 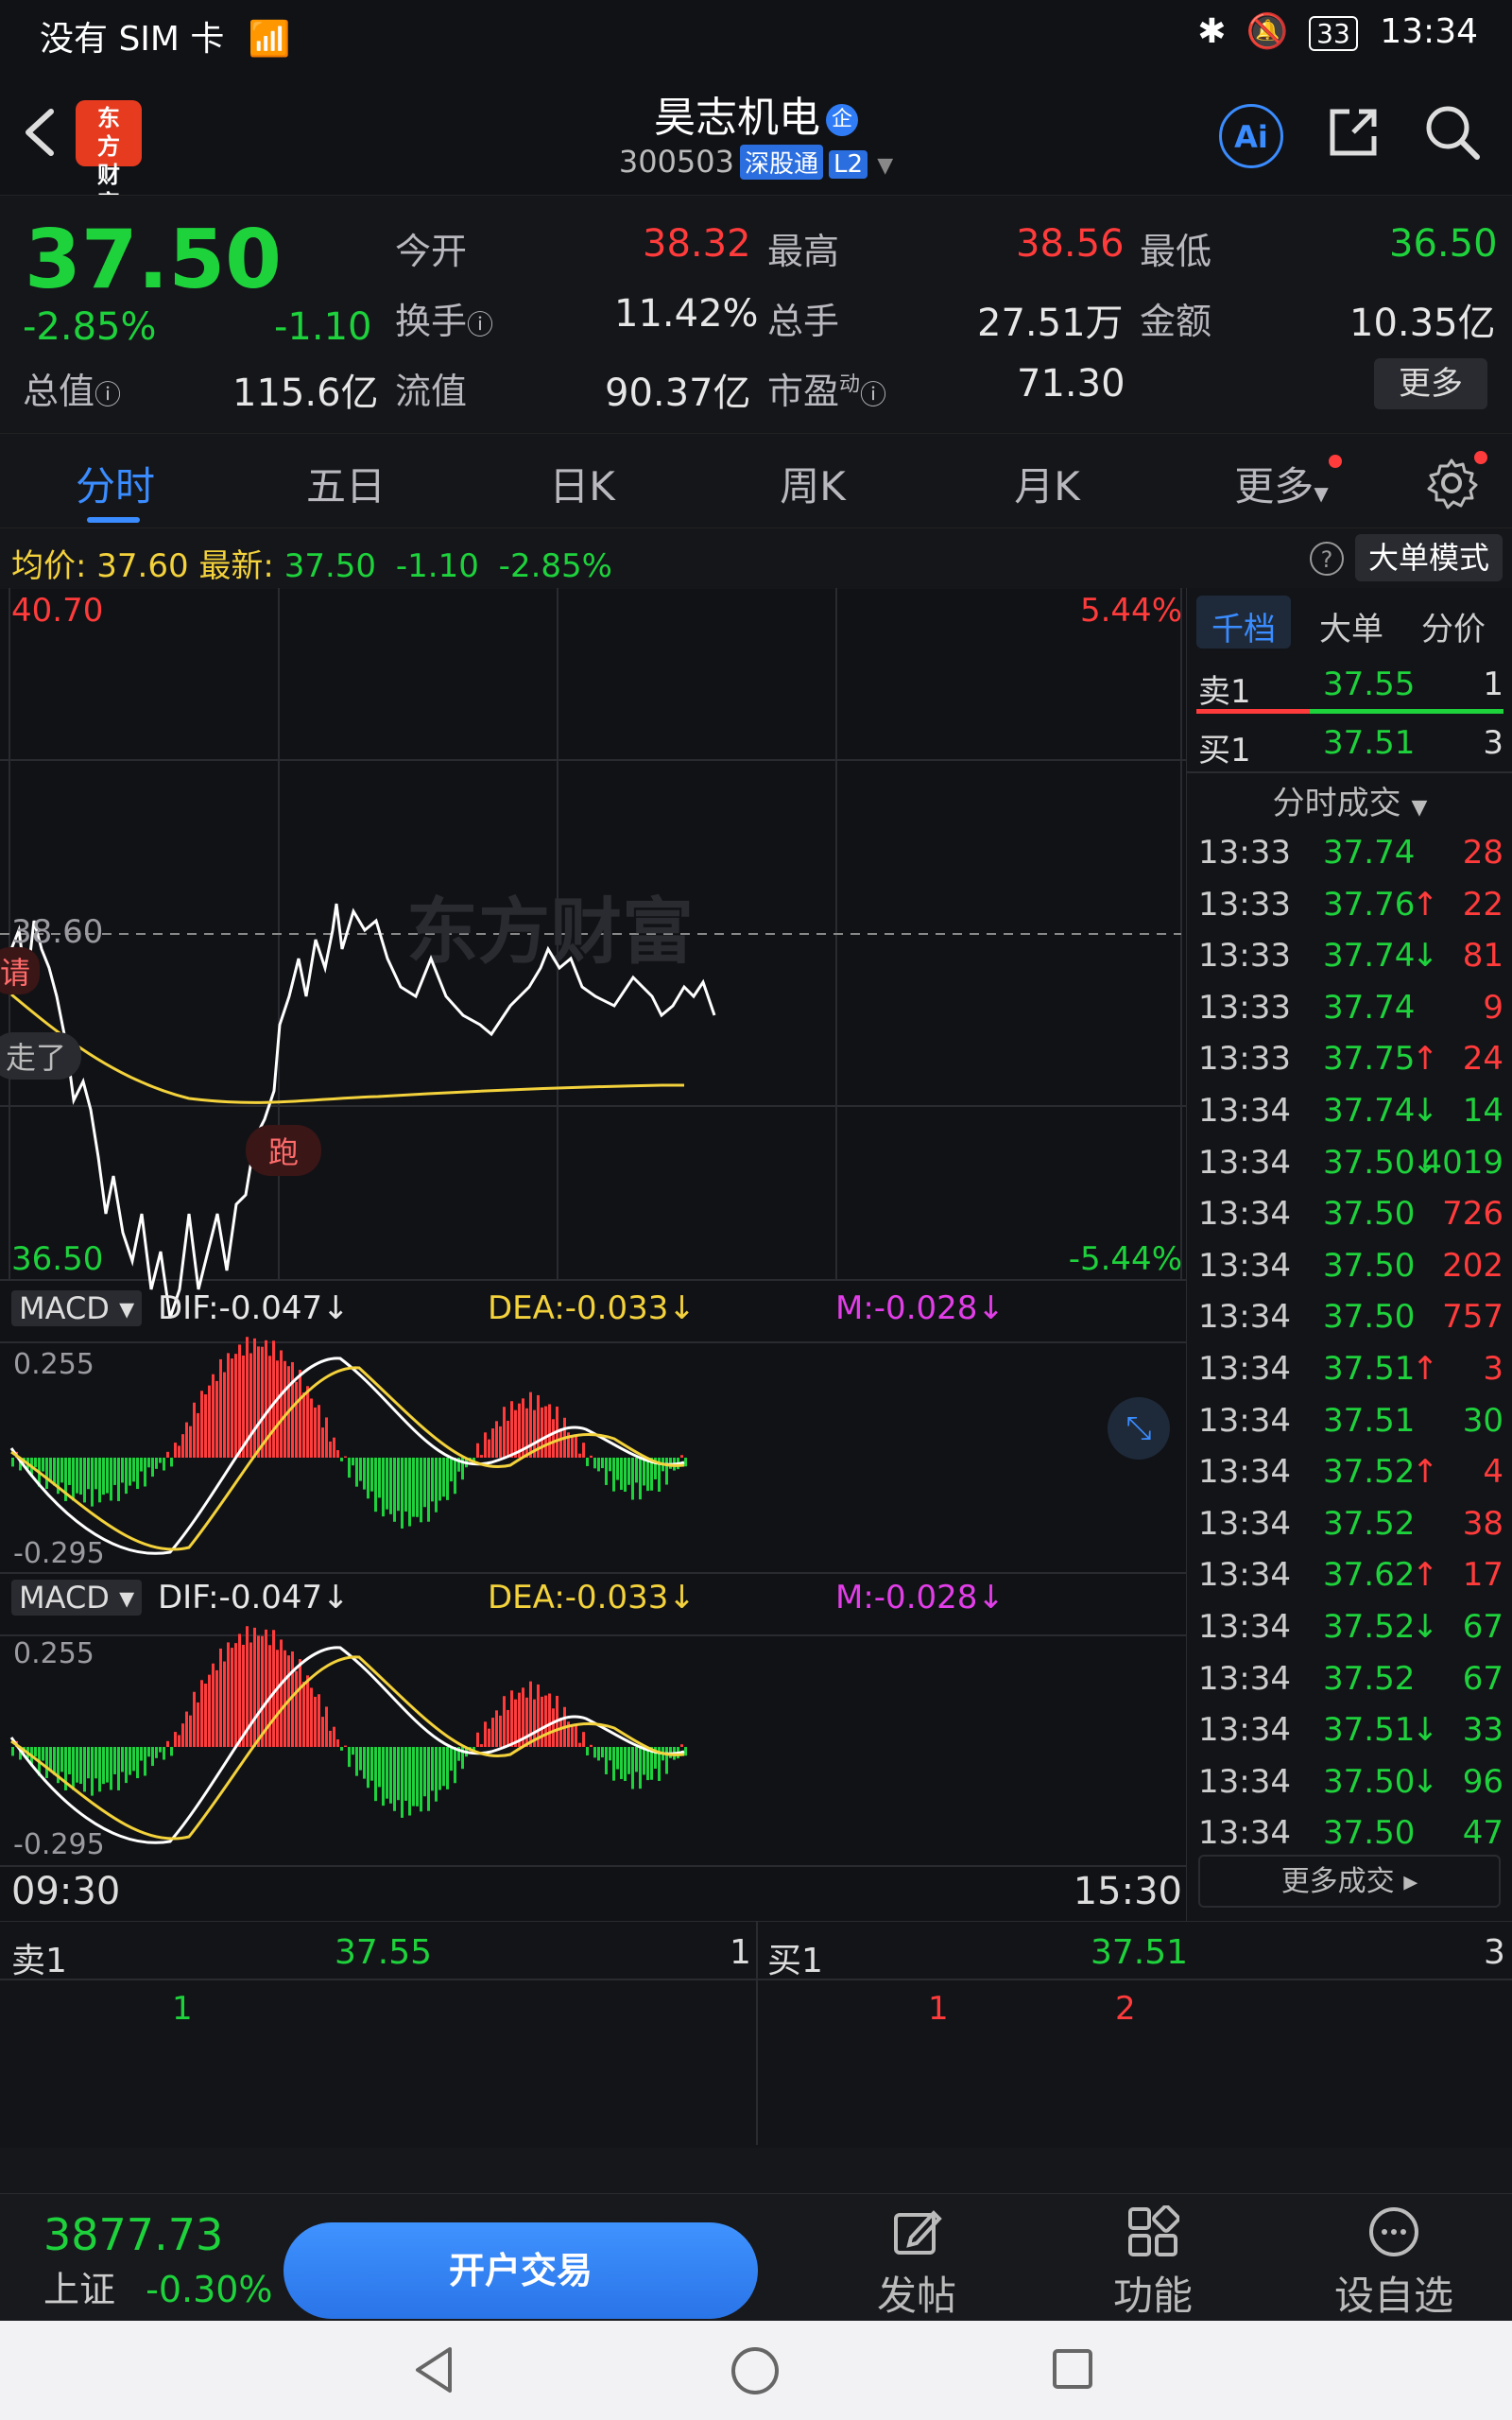 What do you see at coordinates (431, 321) in the screenshot?
I see `turnover-label: 换手` at bounding box center [431, 321].